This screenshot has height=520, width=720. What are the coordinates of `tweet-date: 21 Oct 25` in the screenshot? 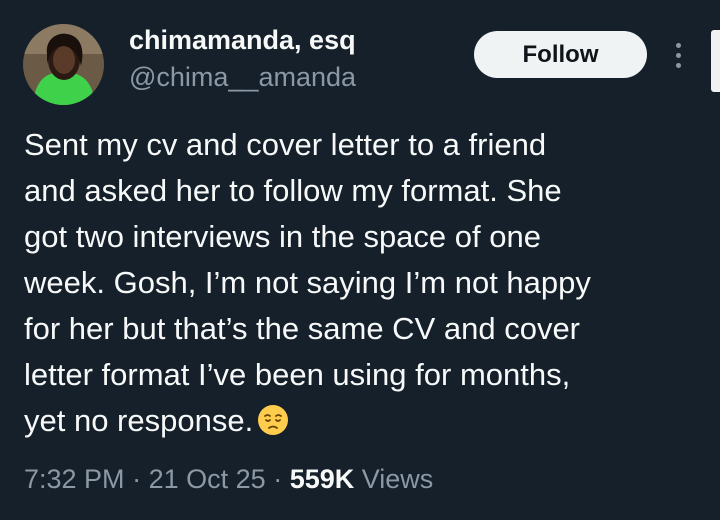 It's located at (207, 479).